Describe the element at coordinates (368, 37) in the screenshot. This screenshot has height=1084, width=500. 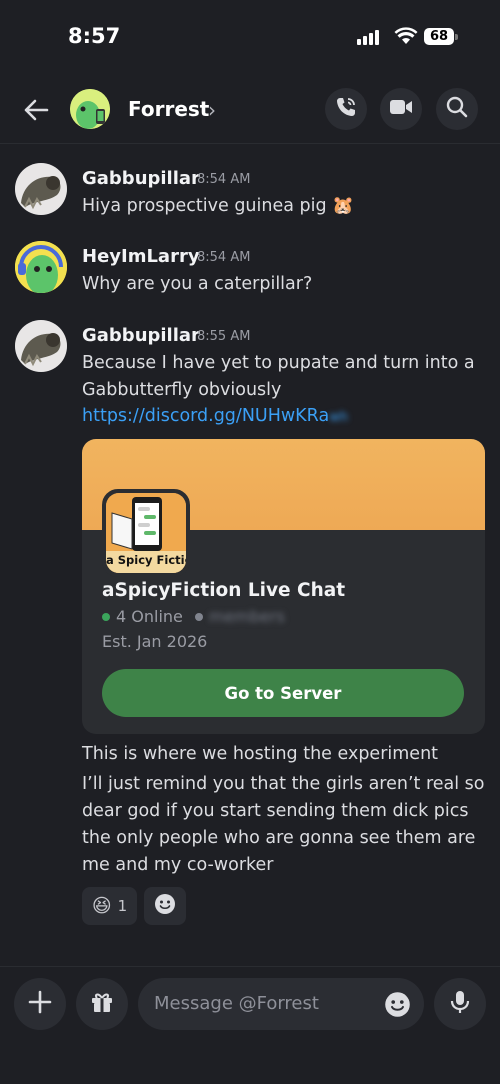
I see `cellular-signal-icon` at that location.